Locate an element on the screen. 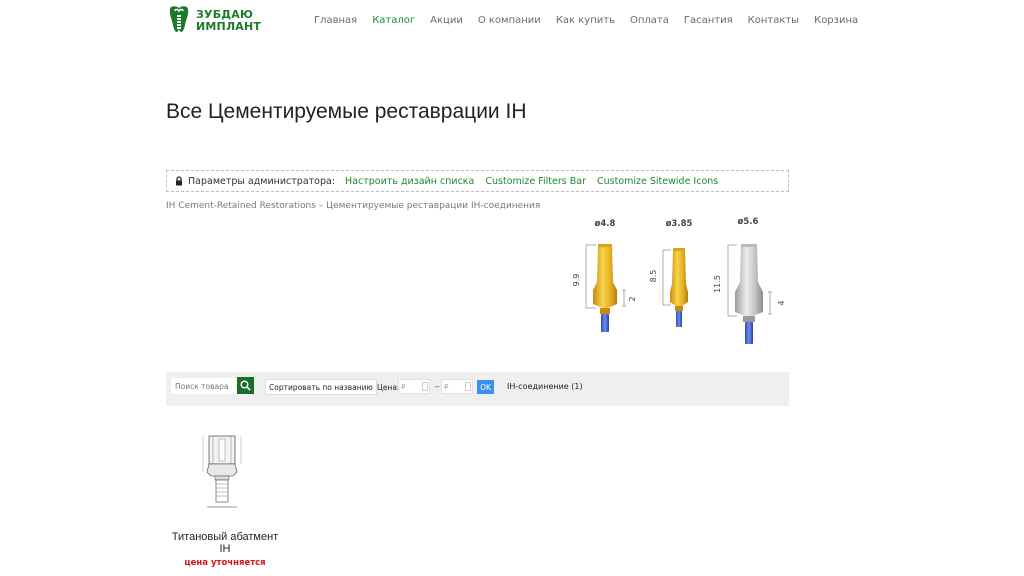 Image resolution: width=1024 pixels, height=576 pixels. ih-connection-filter: IH-соединение (1) is located at coordinates (545, 386).